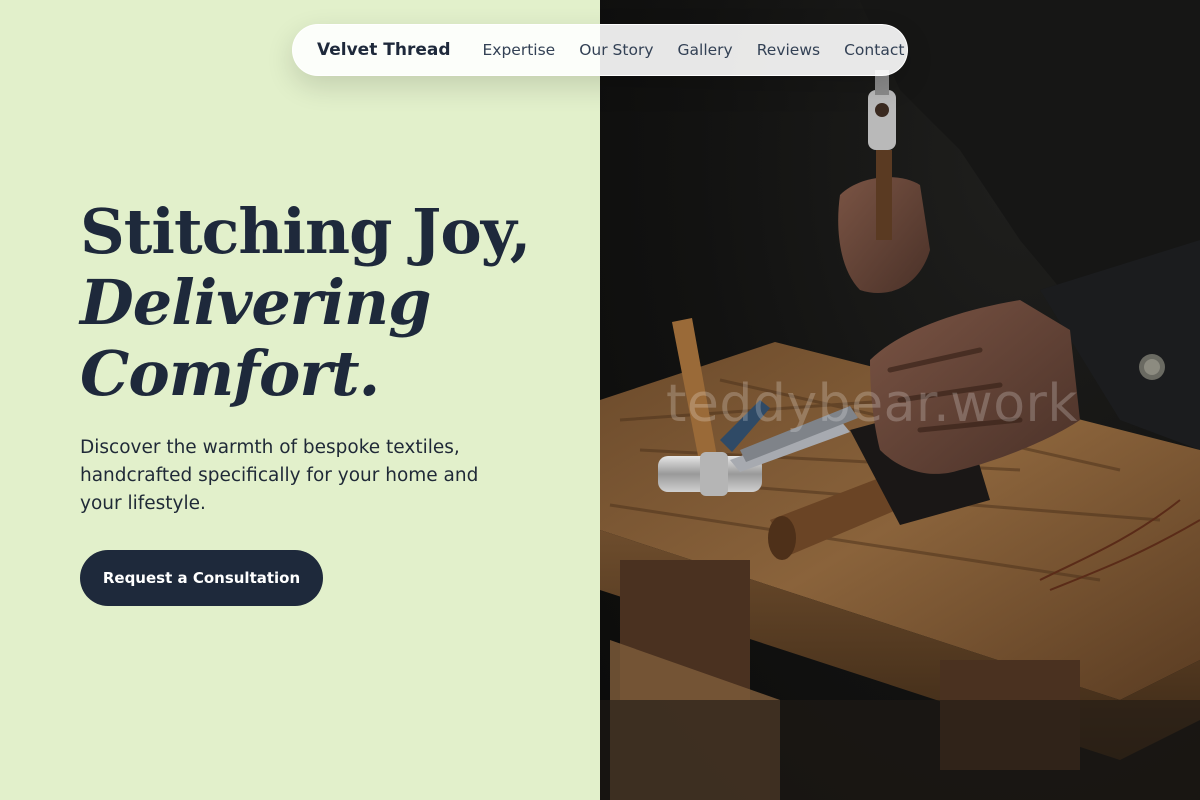 Image resolution: width=1200 pixels, height=800 pixels. What do you see at coordinates (230, 373) in the screenshot?
I see `hero-headline-line-3: Comfort.` at bounding box center [230, 373].